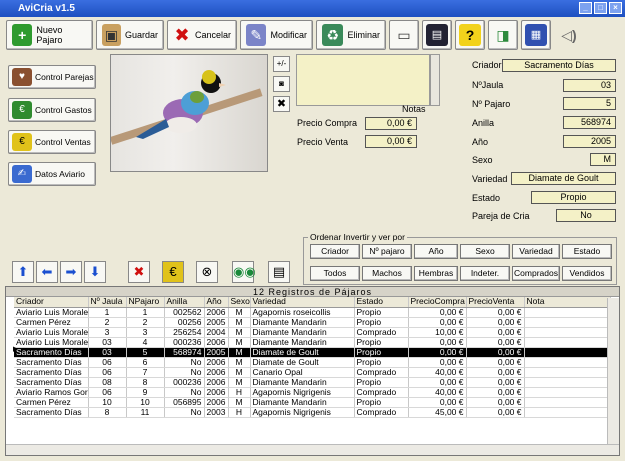  I want to click on column-header: Anilla, so click(184, 302).